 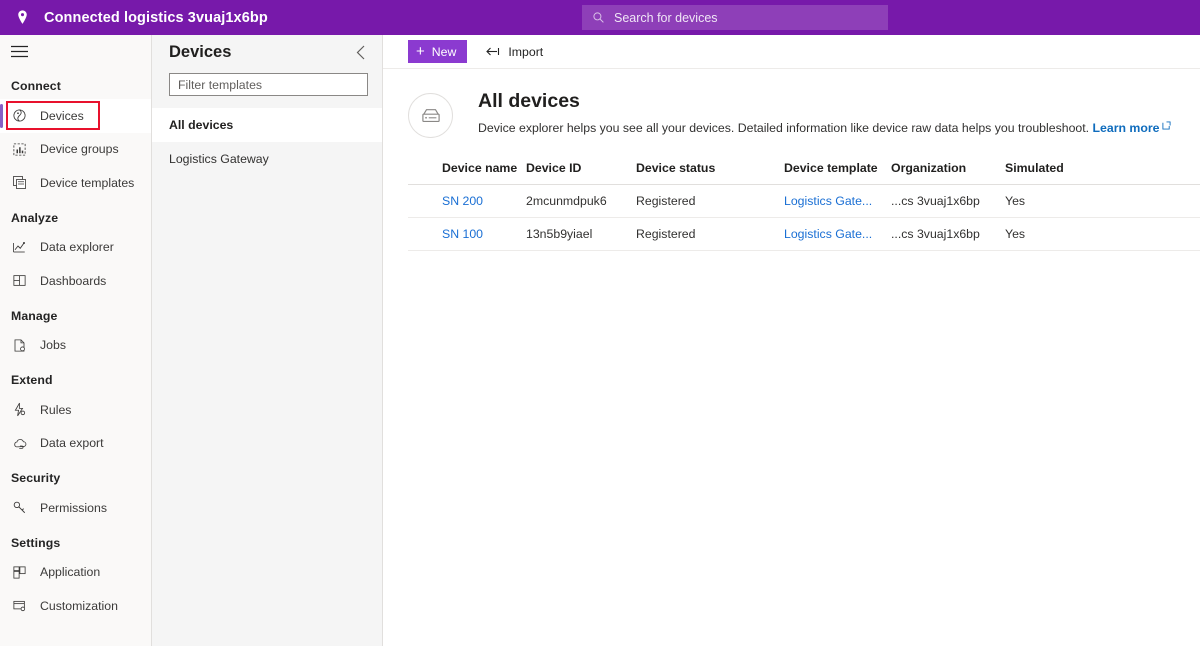 What do you see at coordinates (36, 478) in the screenshot?
I see `sidebar-section-security: Security` at bounding box center [36, 478].